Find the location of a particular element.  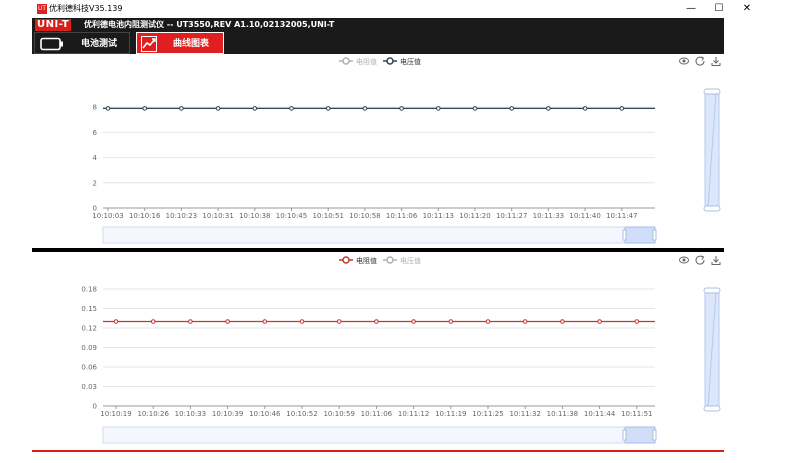

y-tick-label: 6 is located at coordinates (95, 133).